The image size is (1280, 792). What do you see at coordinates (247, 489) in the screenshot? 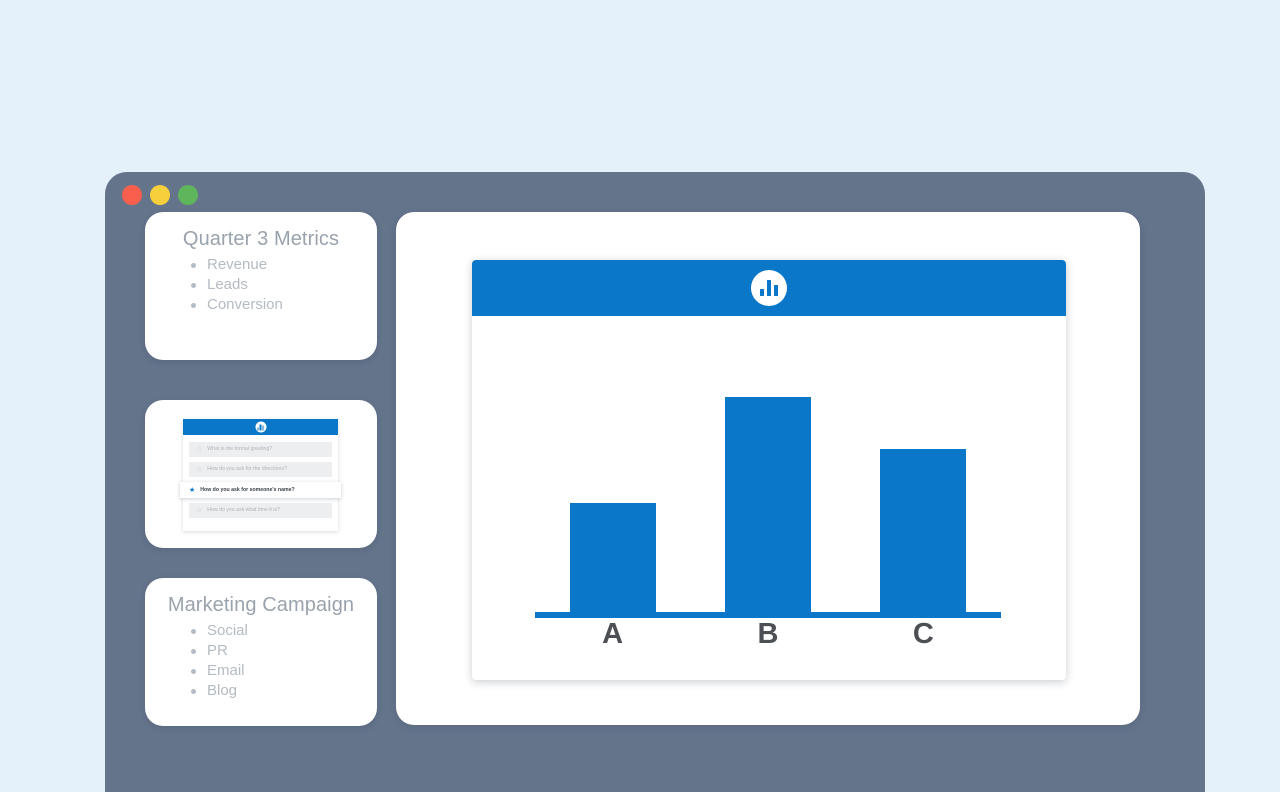
I see `list-item-label: How do you ask for someone's name?` at bounding box center [247, 489].